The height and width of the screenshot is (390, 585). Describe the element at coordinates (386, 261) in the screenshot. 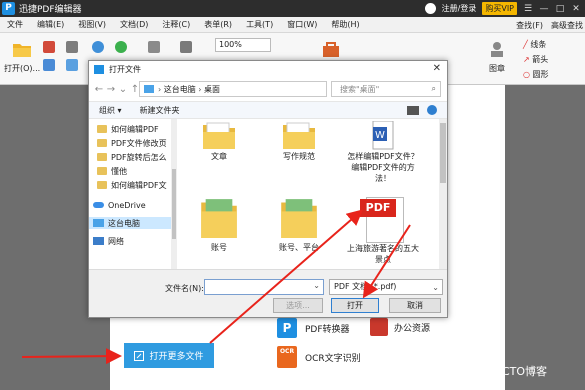

I see `arrow-to-open-button` at that location.